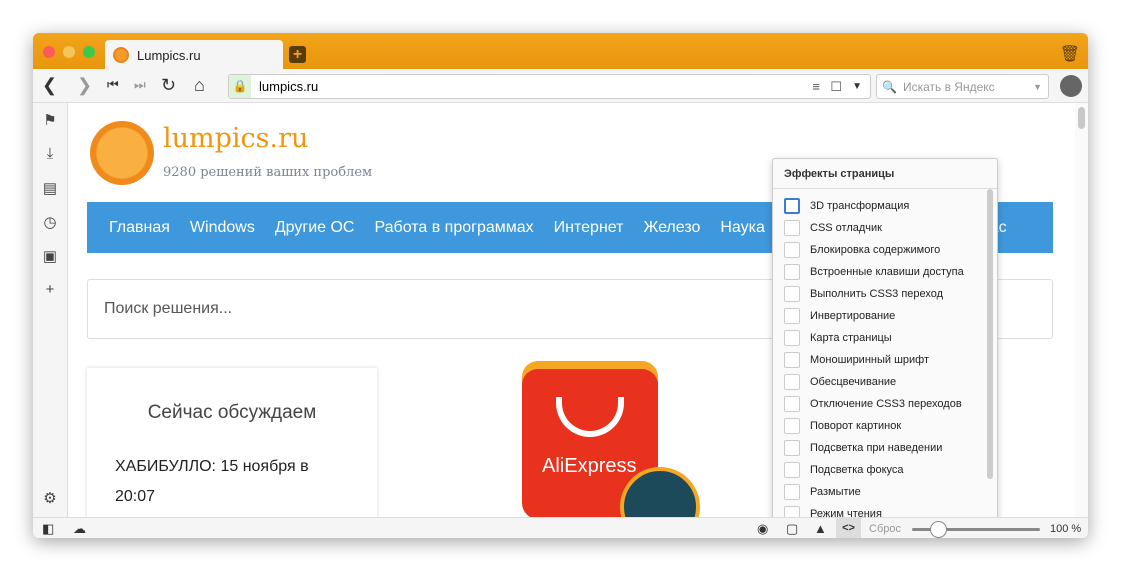 This screenshot has width=1121, height=571. Describe the element at coordinates (48, 529) in the screenshot. I see `sidebar-toggle-icon: ◧` at that location.